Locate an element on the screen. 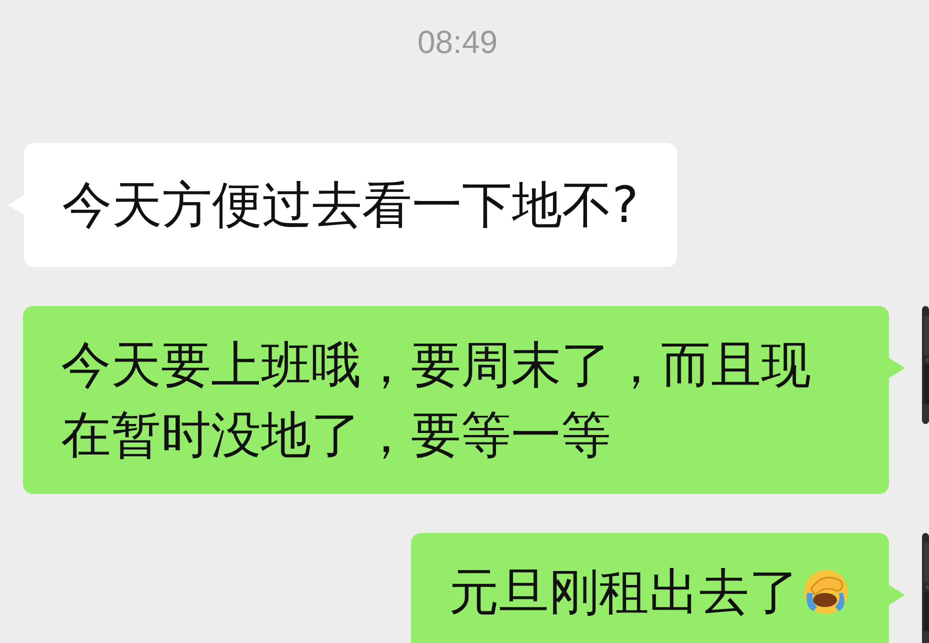 Image resolution: width=929 pixels, height=643 pixels. message-text: 元旦刚租出去了 is located at coordinates (624, 592).